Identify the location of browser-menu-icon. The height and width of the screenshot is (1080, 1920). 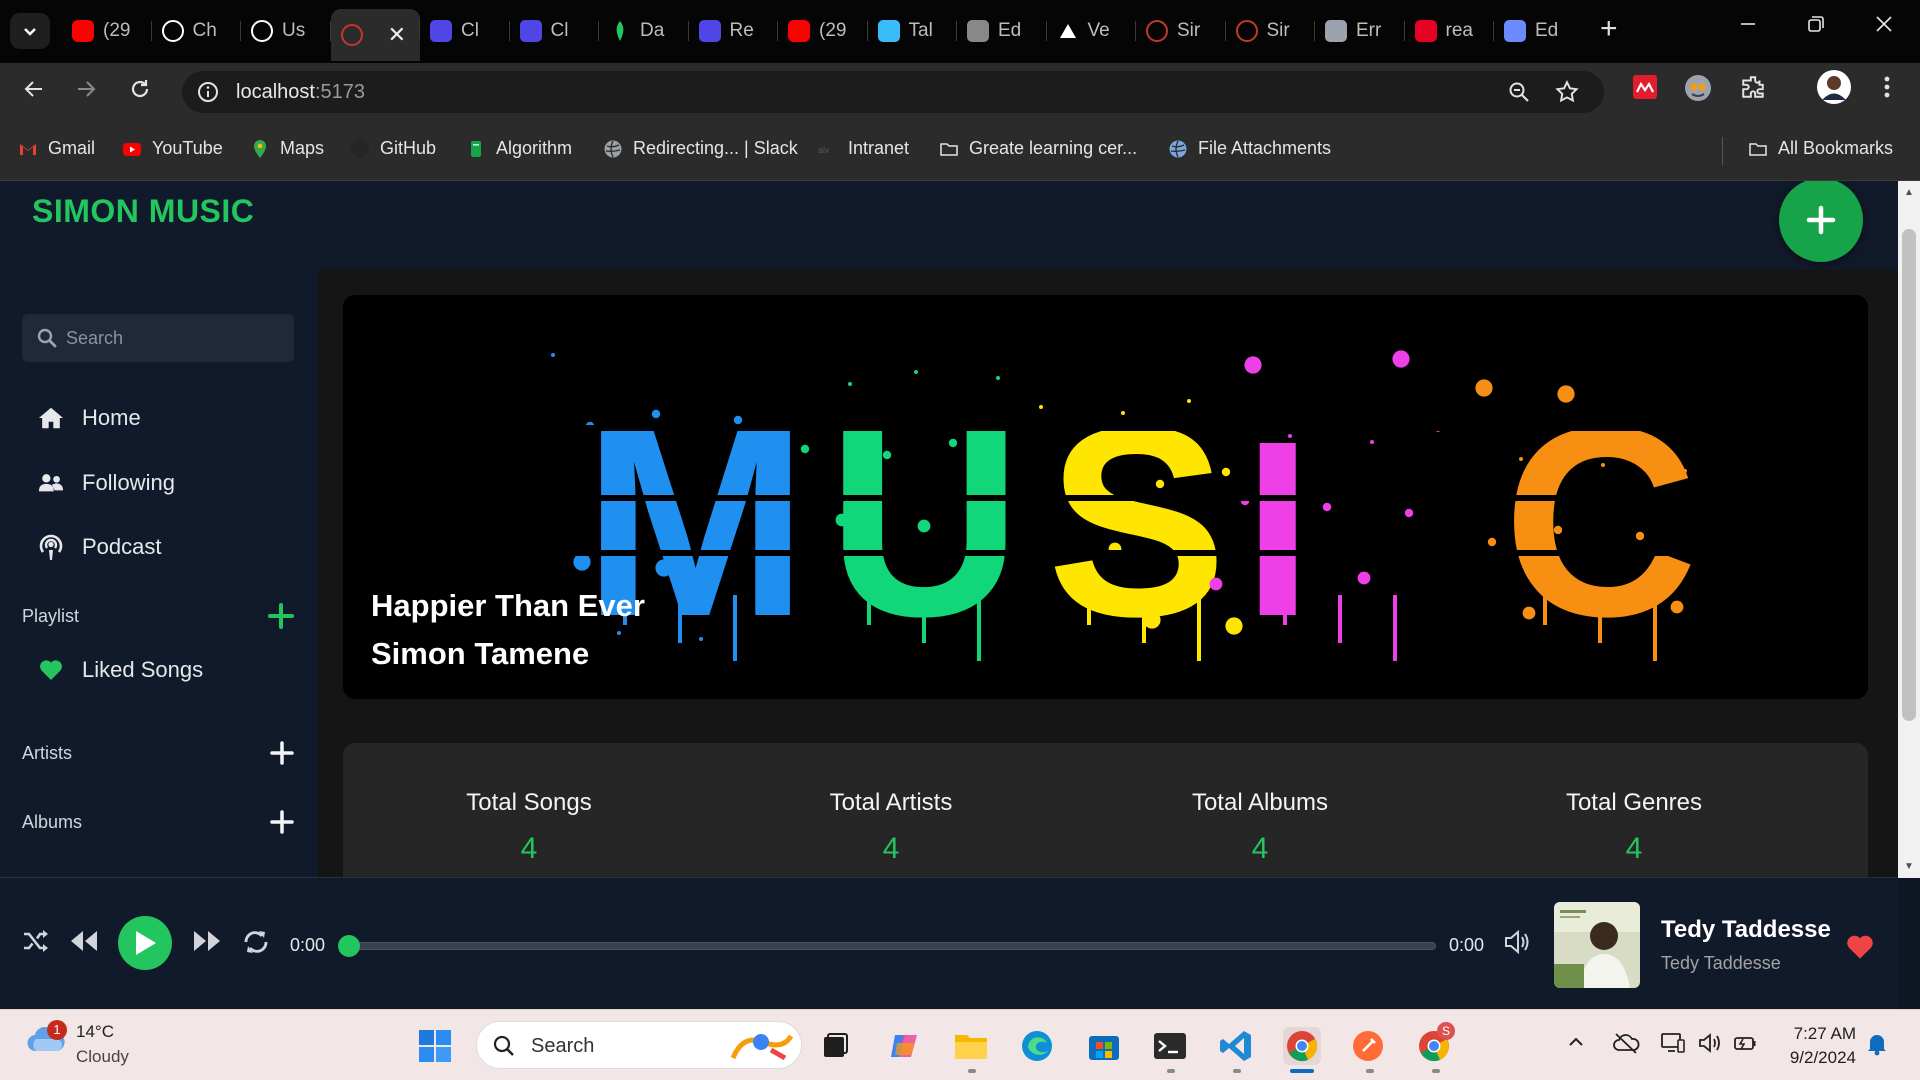
(1887, 87).